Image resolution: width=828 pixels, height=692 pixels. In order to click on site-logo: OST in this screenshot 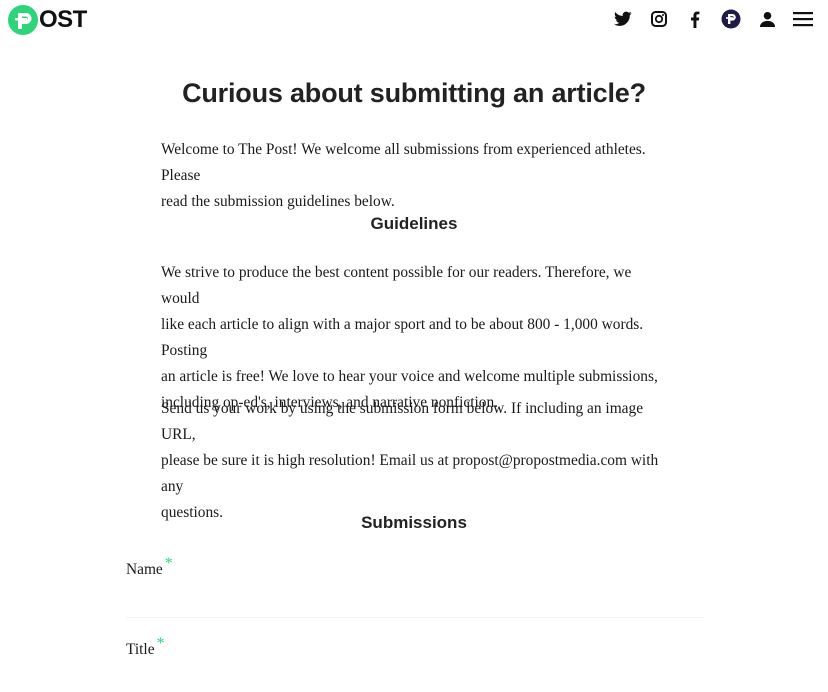, I will do `click(47, 20)`.